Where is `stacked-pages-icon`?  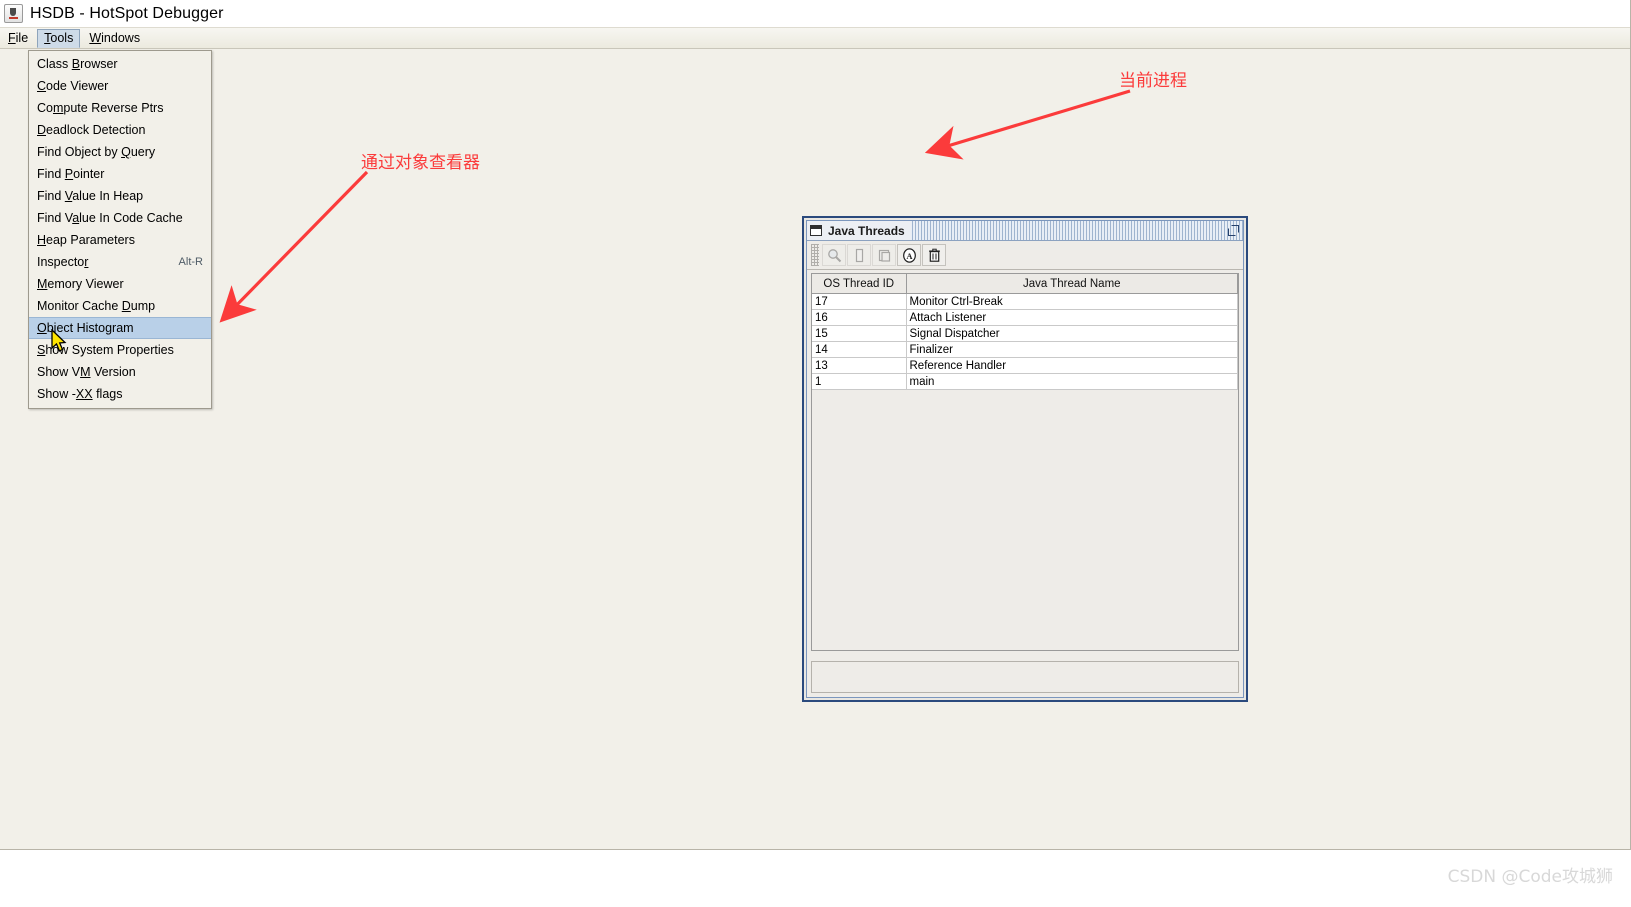
stacked-pages-icon is located at coordinates (884, 255).